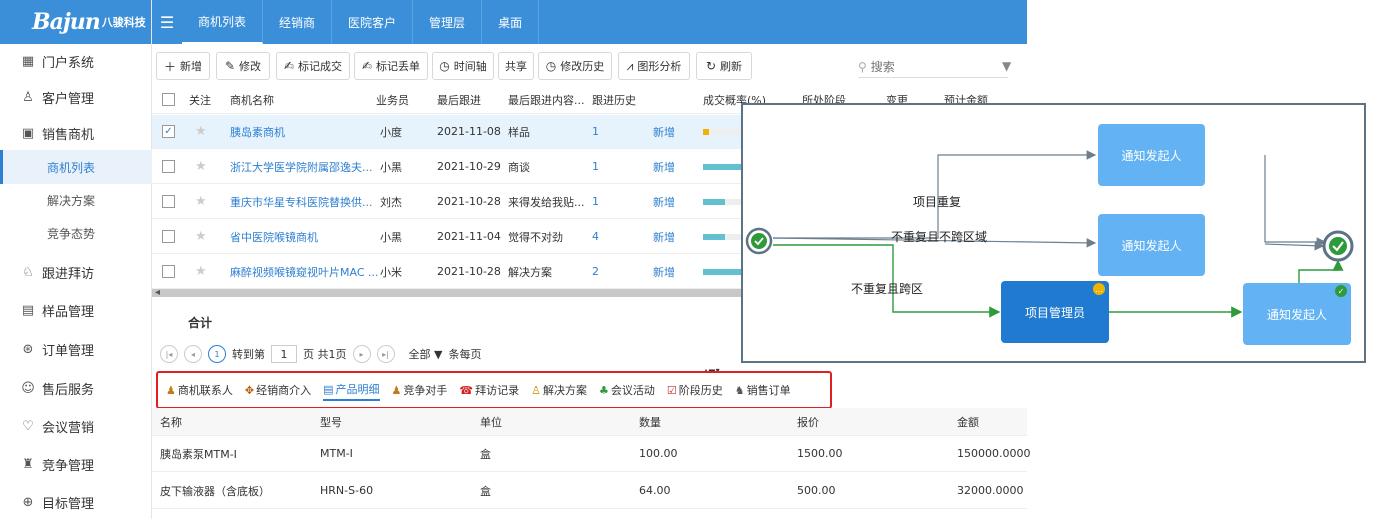 The width and height of the screenshot is (1379, 519). Describe the element at coordinates (76, 349) in the screenshot. I see `sidebar-item-orders: ⊛ 订单管理` at that location.